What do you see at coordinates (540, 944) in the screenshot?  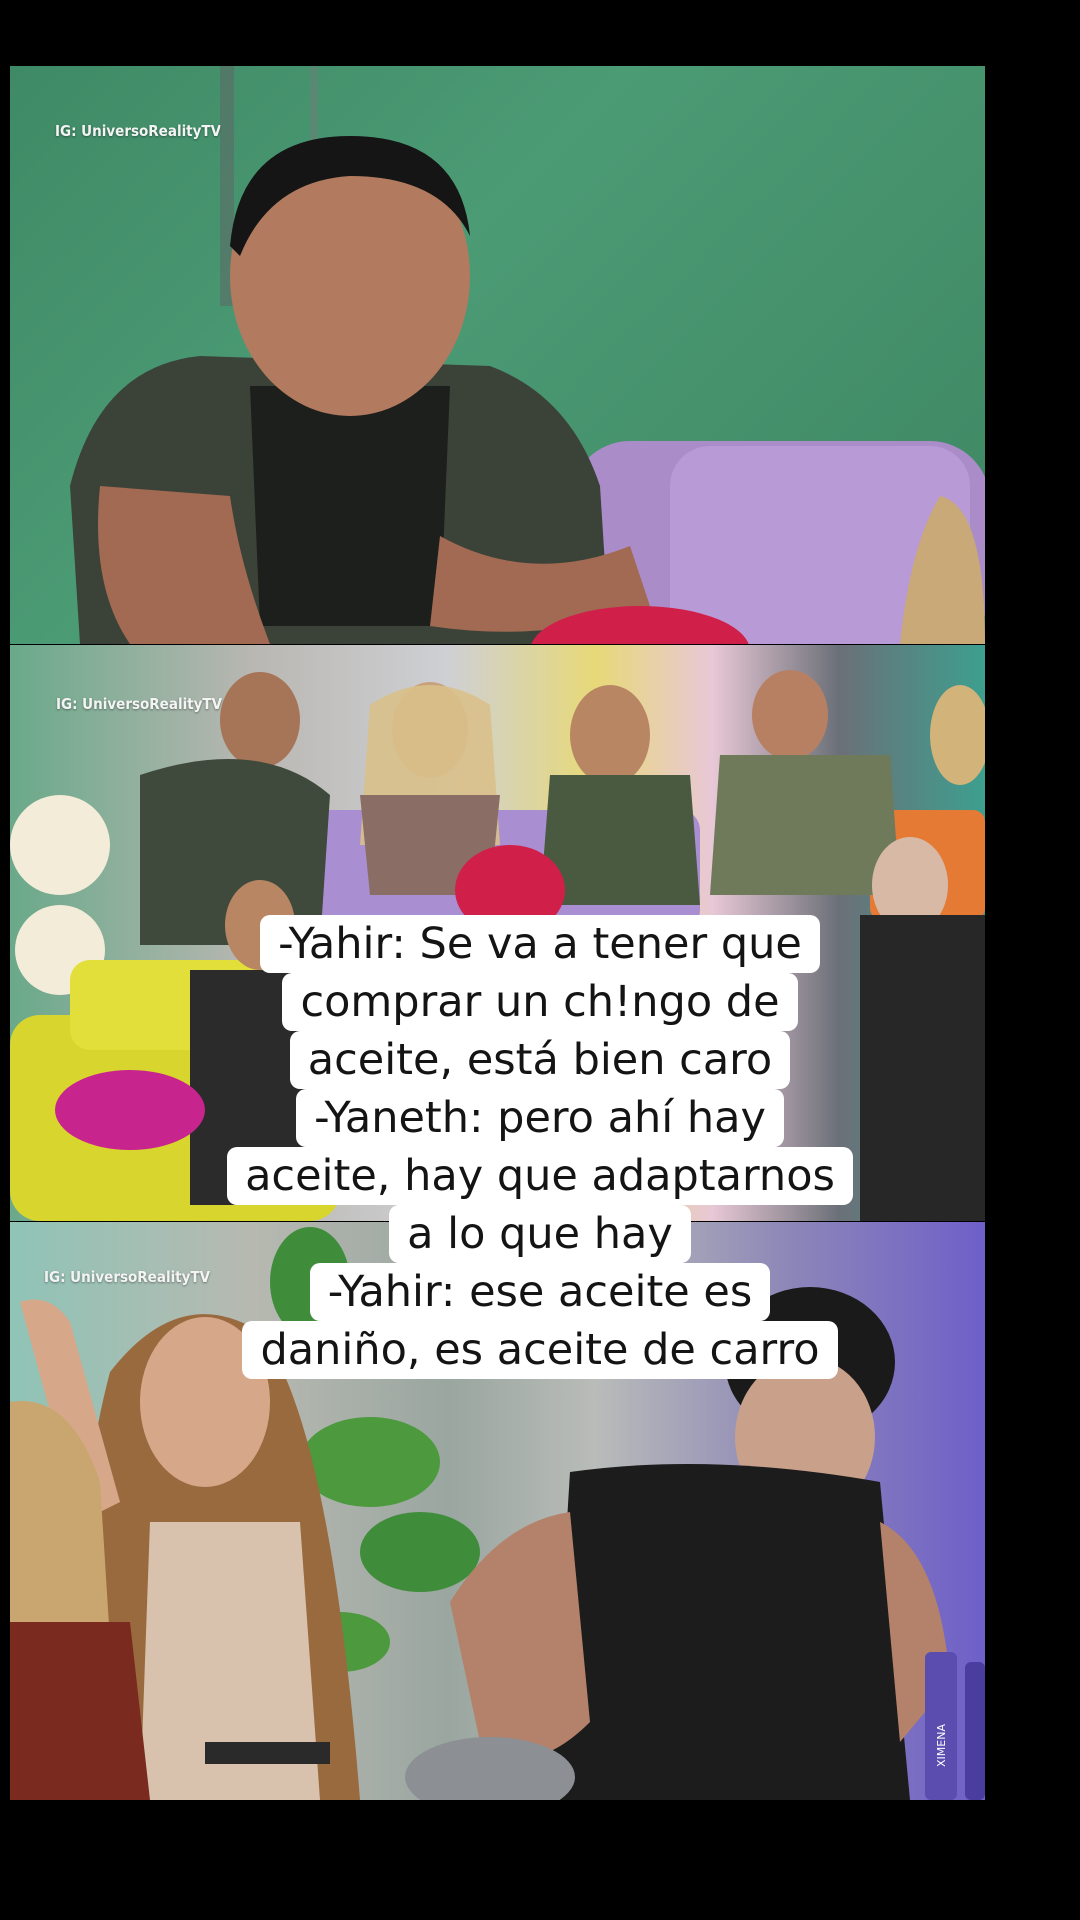 I see `caption-line: -Yahir: Se va a tener que` at bounding box center [540, 944].